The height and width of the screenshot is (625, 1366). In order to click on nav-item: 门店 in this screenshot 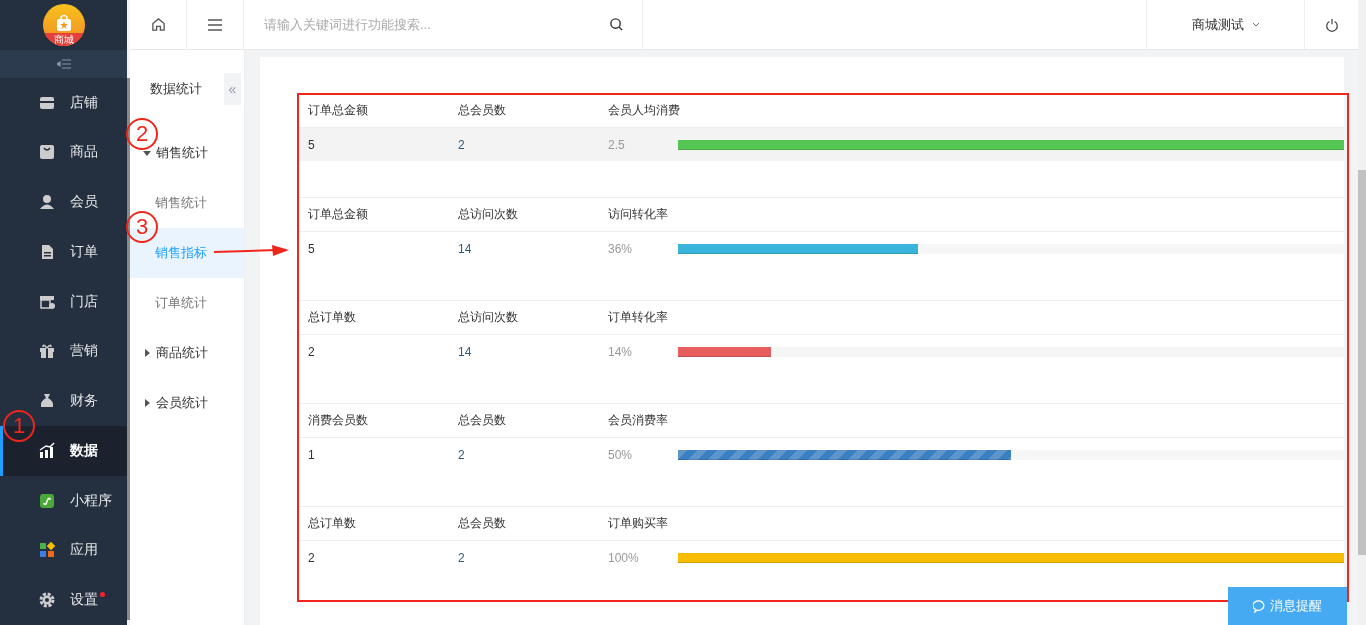, I will do `click(84, 301)`.